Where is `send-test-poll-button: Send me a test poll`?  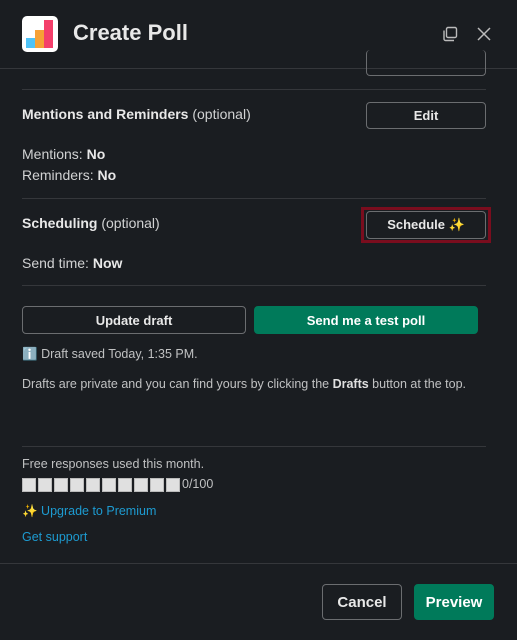
send-test-poll-button: Send me a test poll is located at coordinates (366, 320).